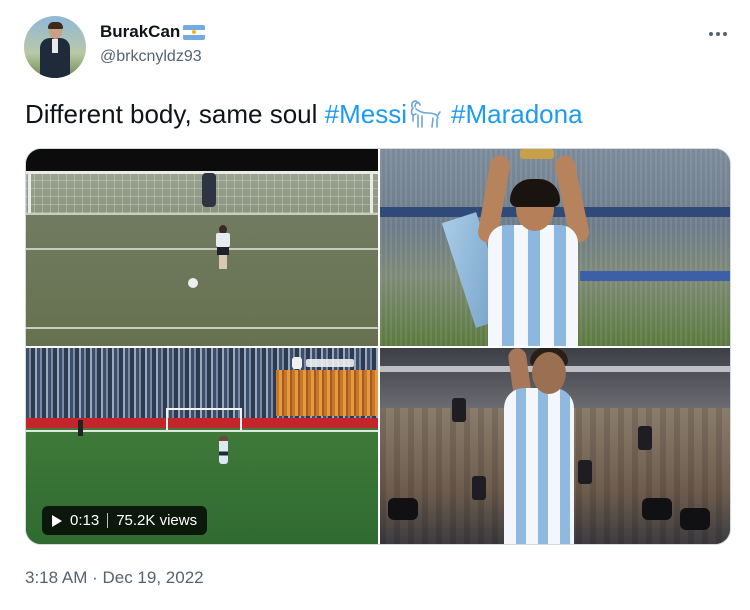 The height and width of the screenshot is (610, 750). I want to click on tweet-body-text: Different body, same soul, so click(171, 114).